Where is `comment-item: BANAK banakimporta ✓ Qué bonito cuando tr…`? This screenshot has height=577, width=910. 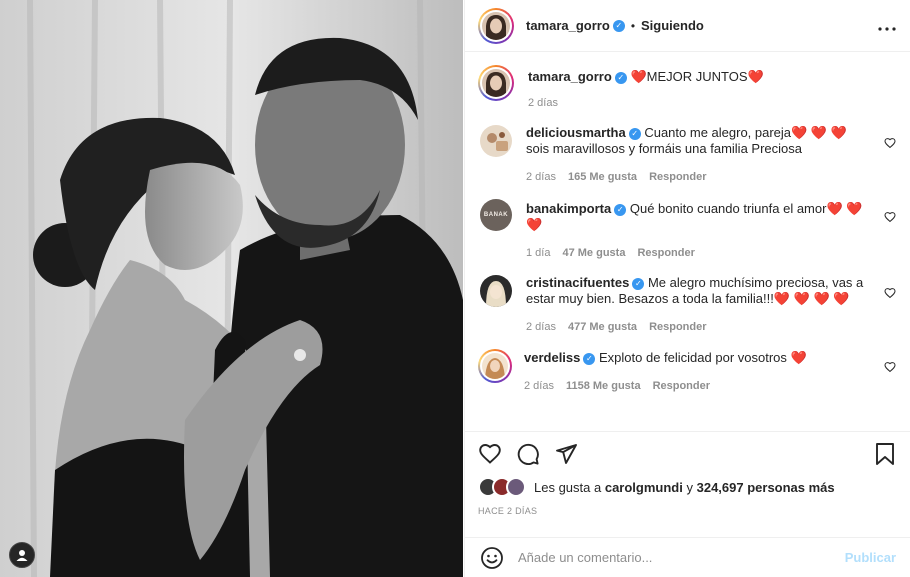 comment-item: BANAK banakimporta ✓ Qué bonito cuando tr… is located at coordinates (687, 229).